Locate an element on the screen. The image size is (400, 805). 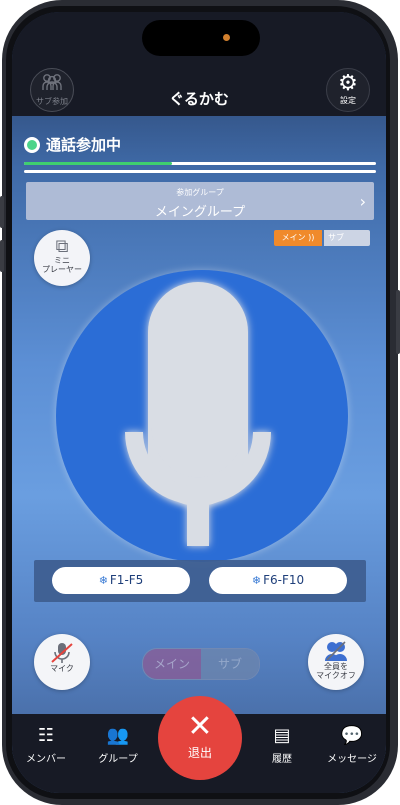
nav-history-label: 履歴 is located at coordinates (282, 759).